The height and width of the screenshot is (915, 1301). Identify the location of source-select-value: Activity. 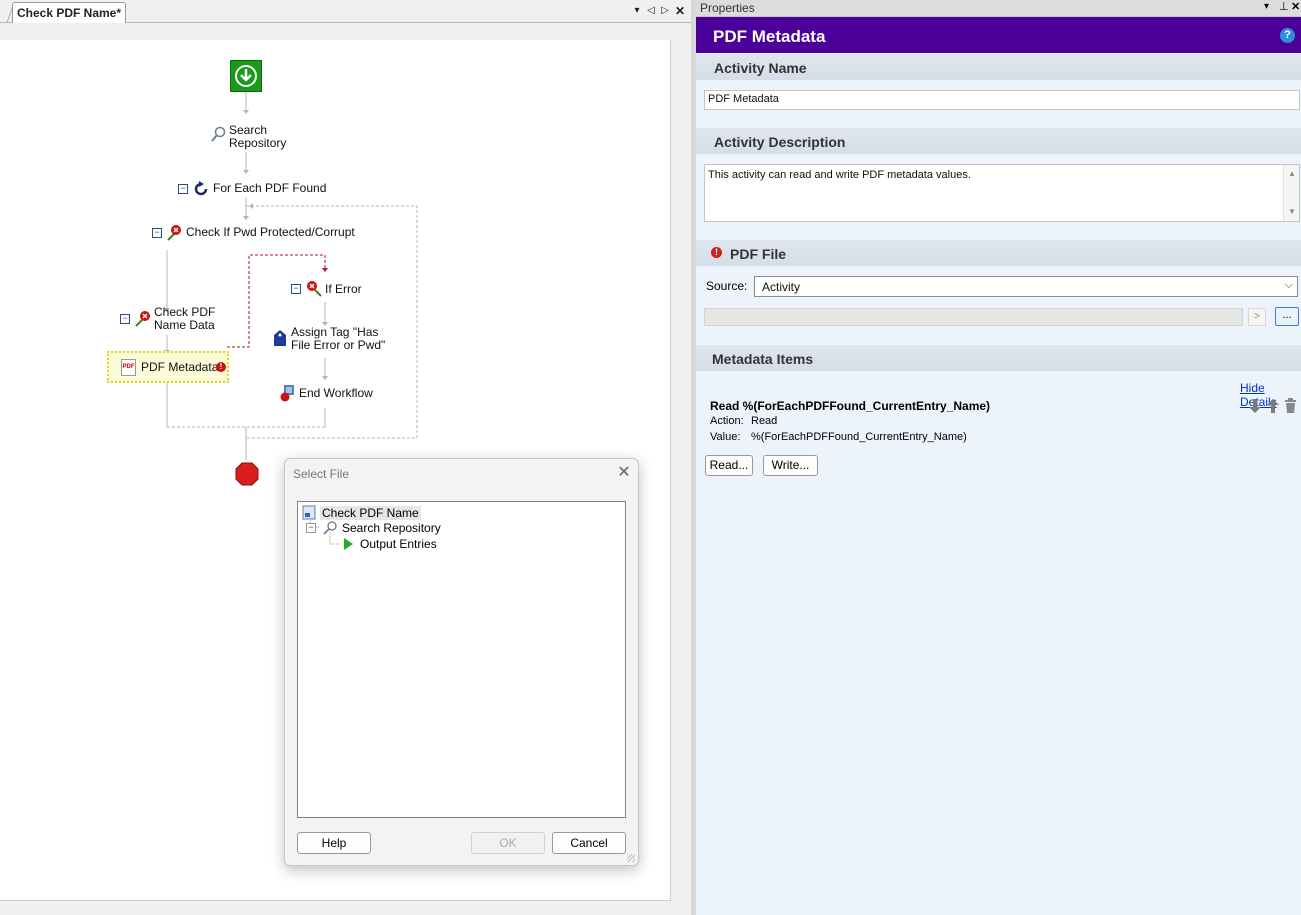
(781, 287).